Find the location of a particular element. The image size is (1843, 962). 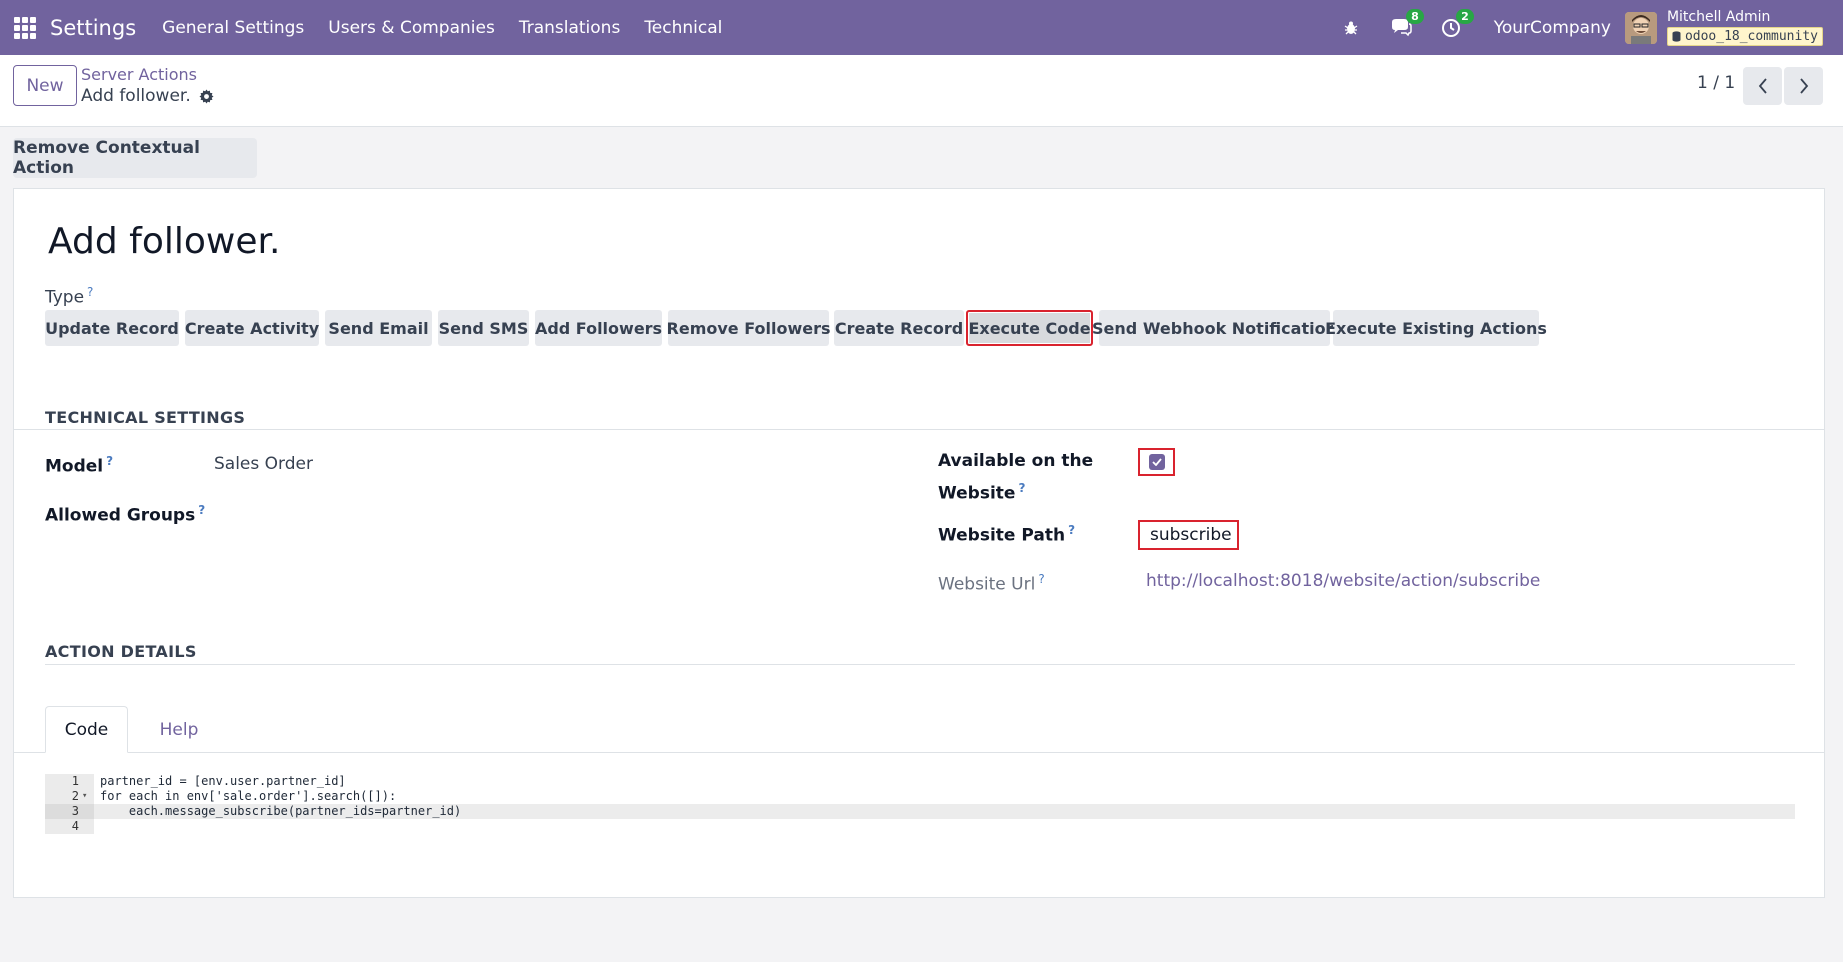

gear-icon is located at coordinates (206, 96).